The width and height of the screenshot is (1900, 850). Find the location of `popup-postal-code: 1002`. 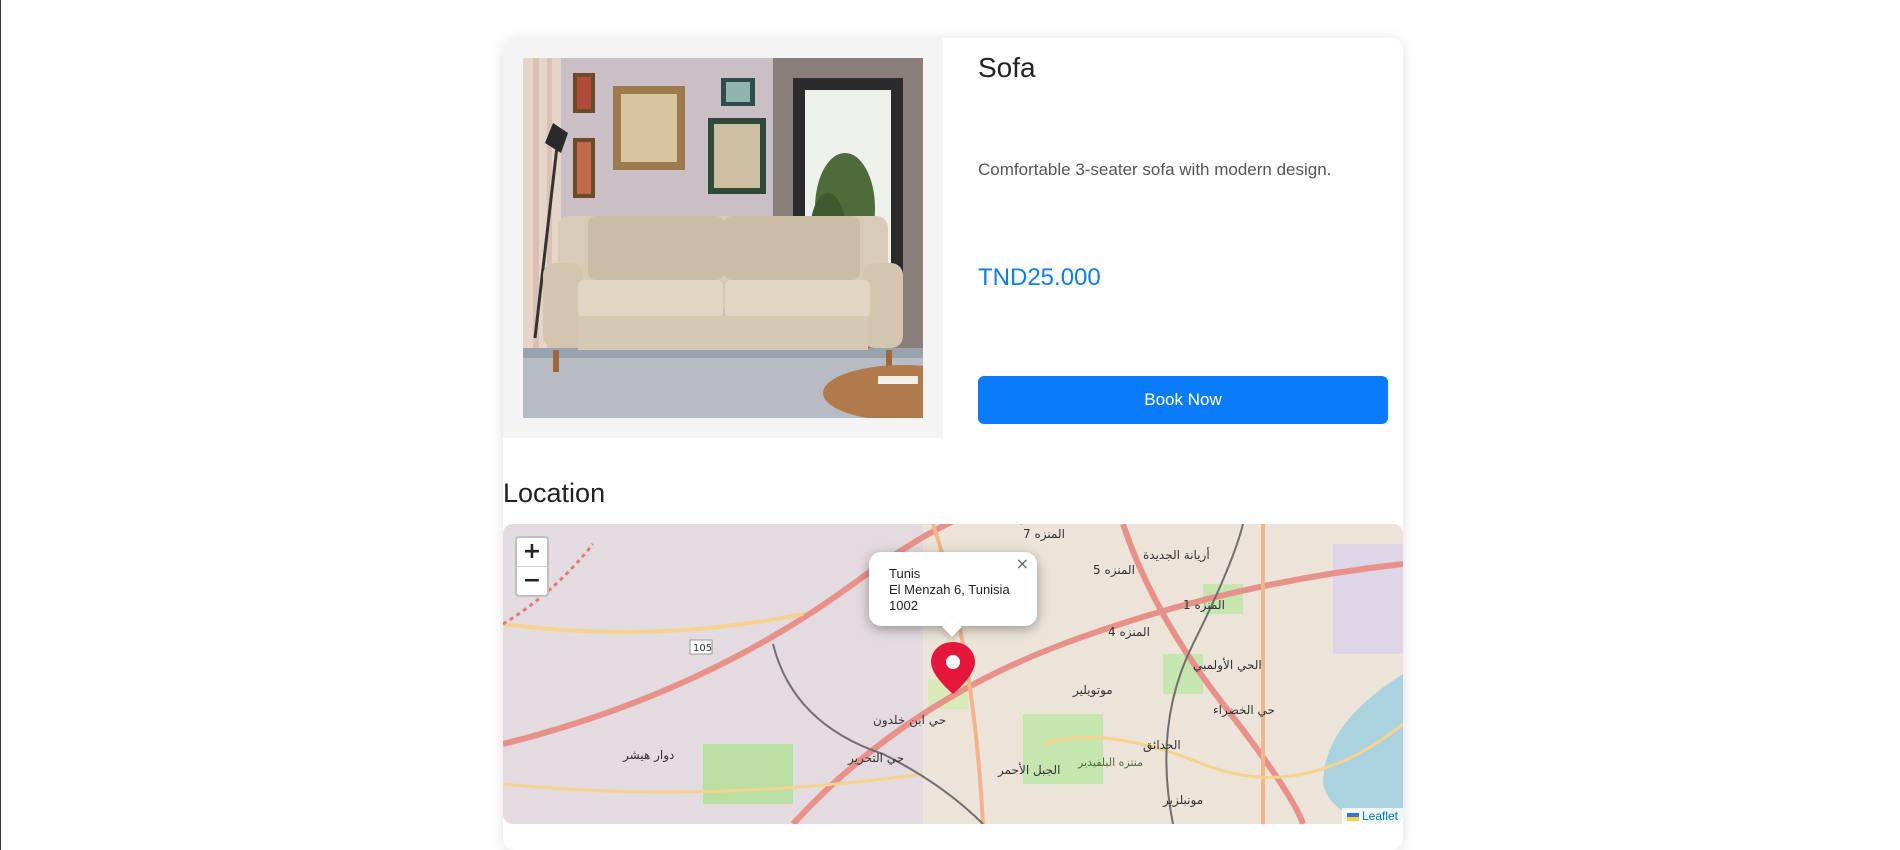

popup-postal-code: 1002 is located at coordinates (903, 605).